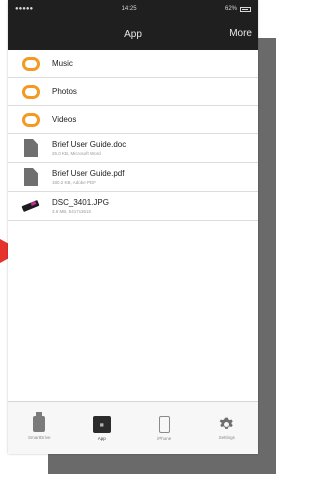  Describe the element at coordinates (64, 119) in the screenshot. I see `folder-label: Videos` at that location.